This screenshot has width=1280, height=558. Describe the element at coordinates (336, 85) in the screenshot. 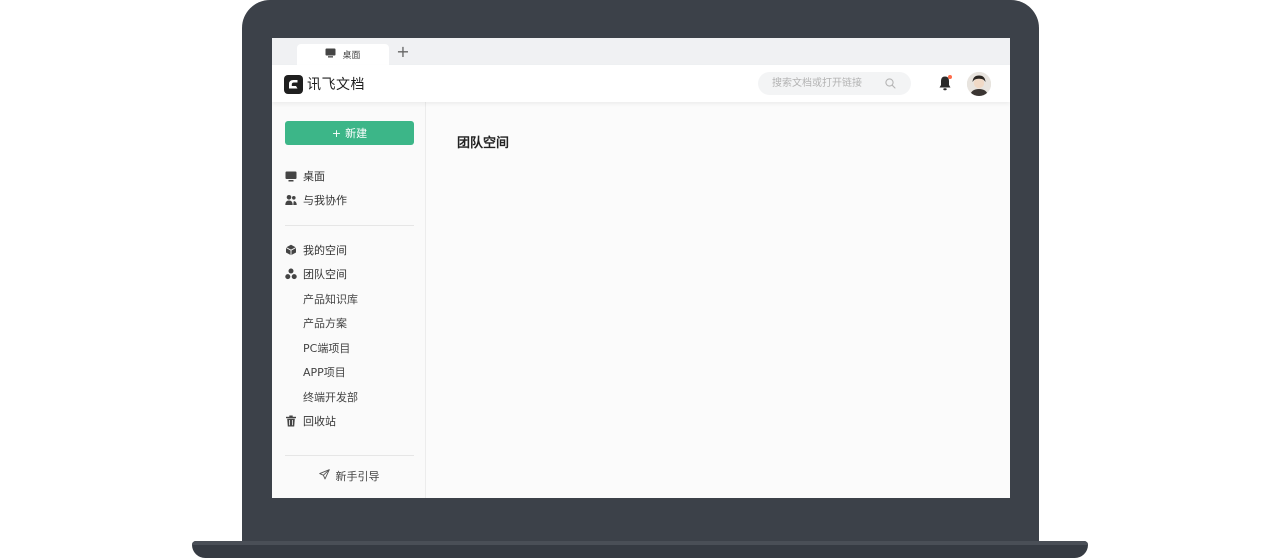

I see `app-name: 讯飞文档` at that location.